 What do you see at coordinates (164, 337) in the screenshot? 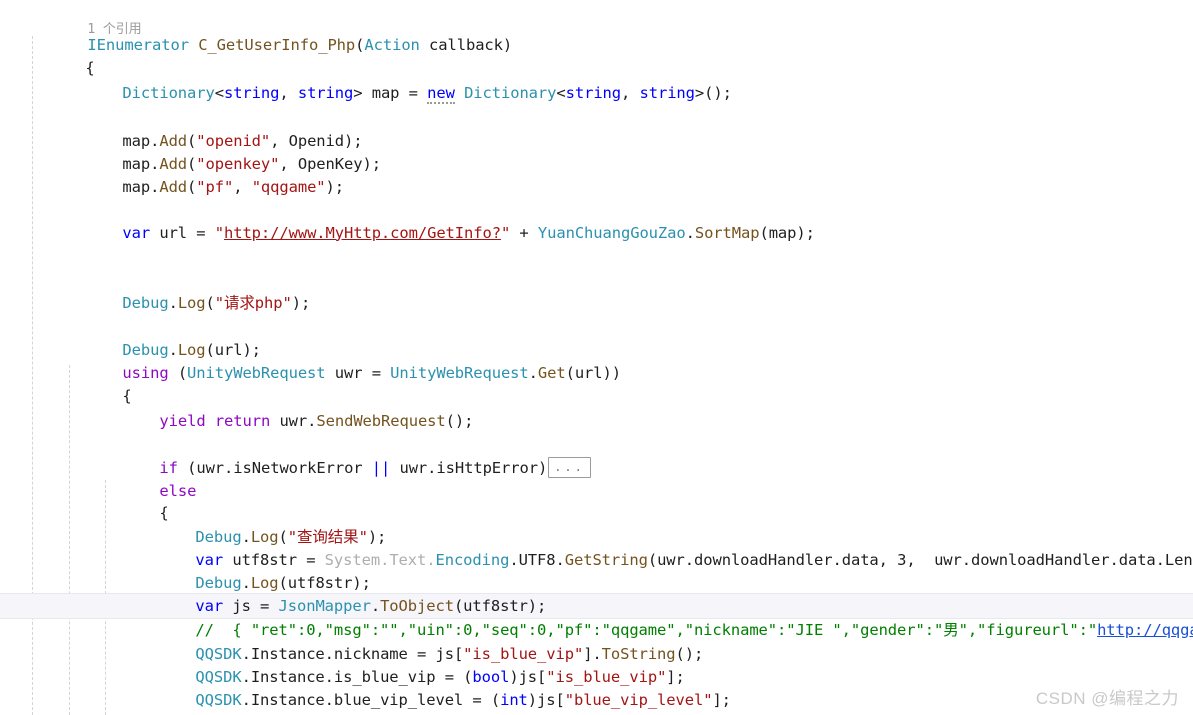
I see `code-line-debug-log-url: Debug.Log(url);` at bounding box center [164, 337].